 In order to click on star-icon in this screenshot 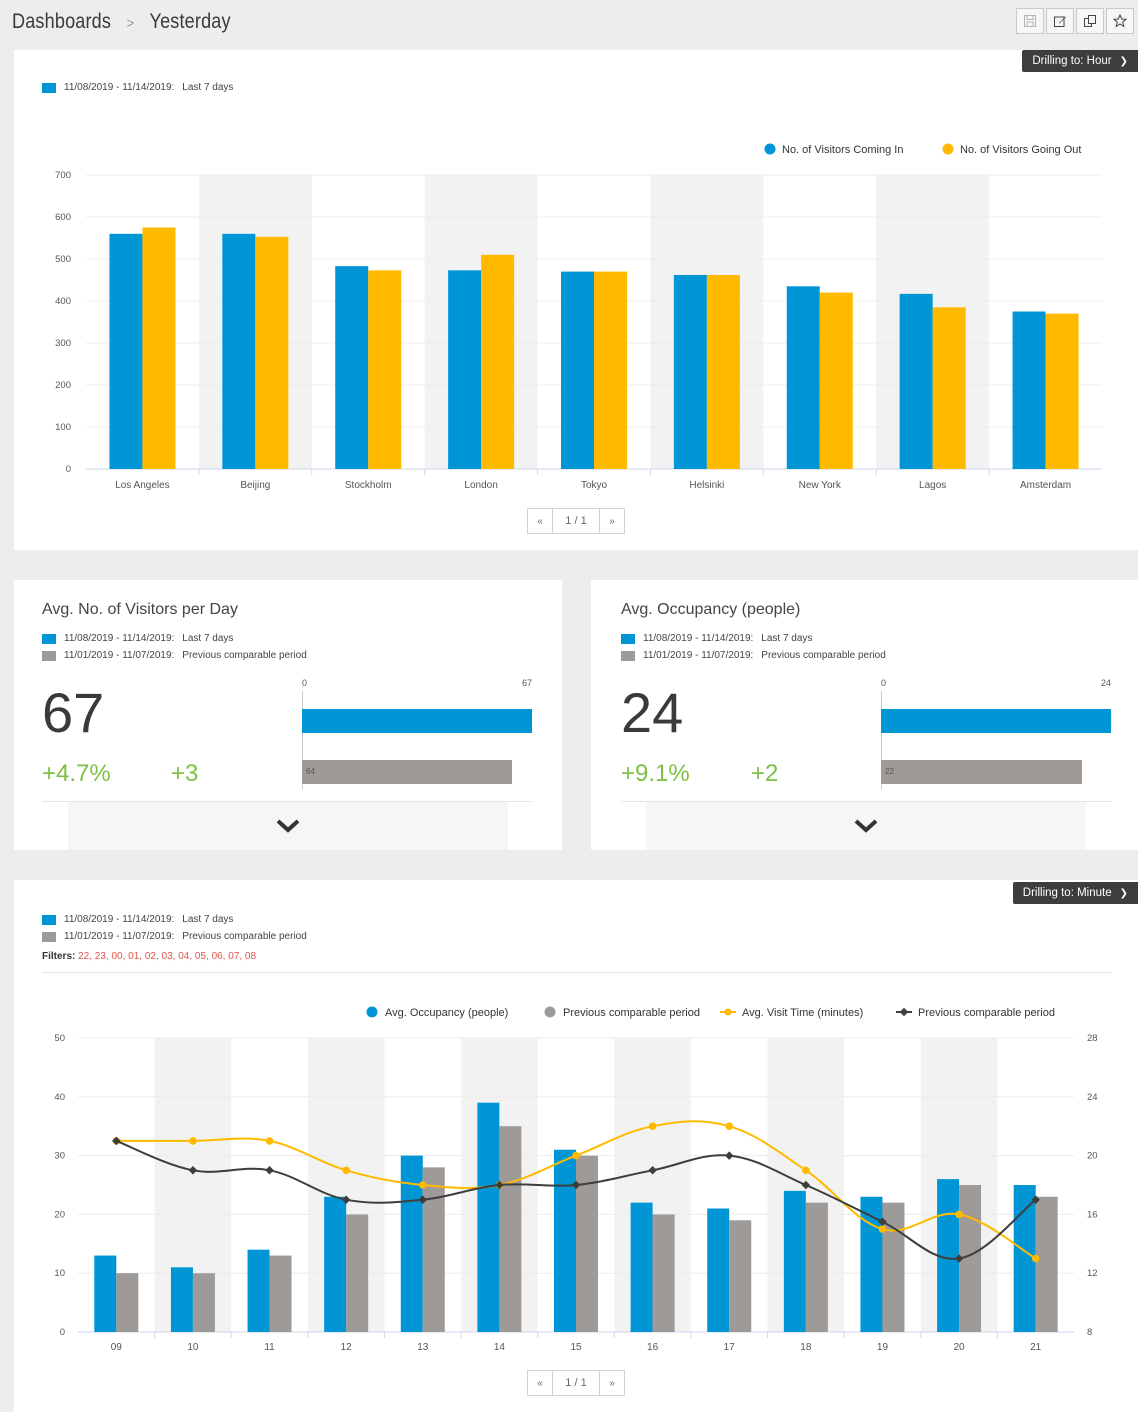, I will do `click(1120, 21)`.